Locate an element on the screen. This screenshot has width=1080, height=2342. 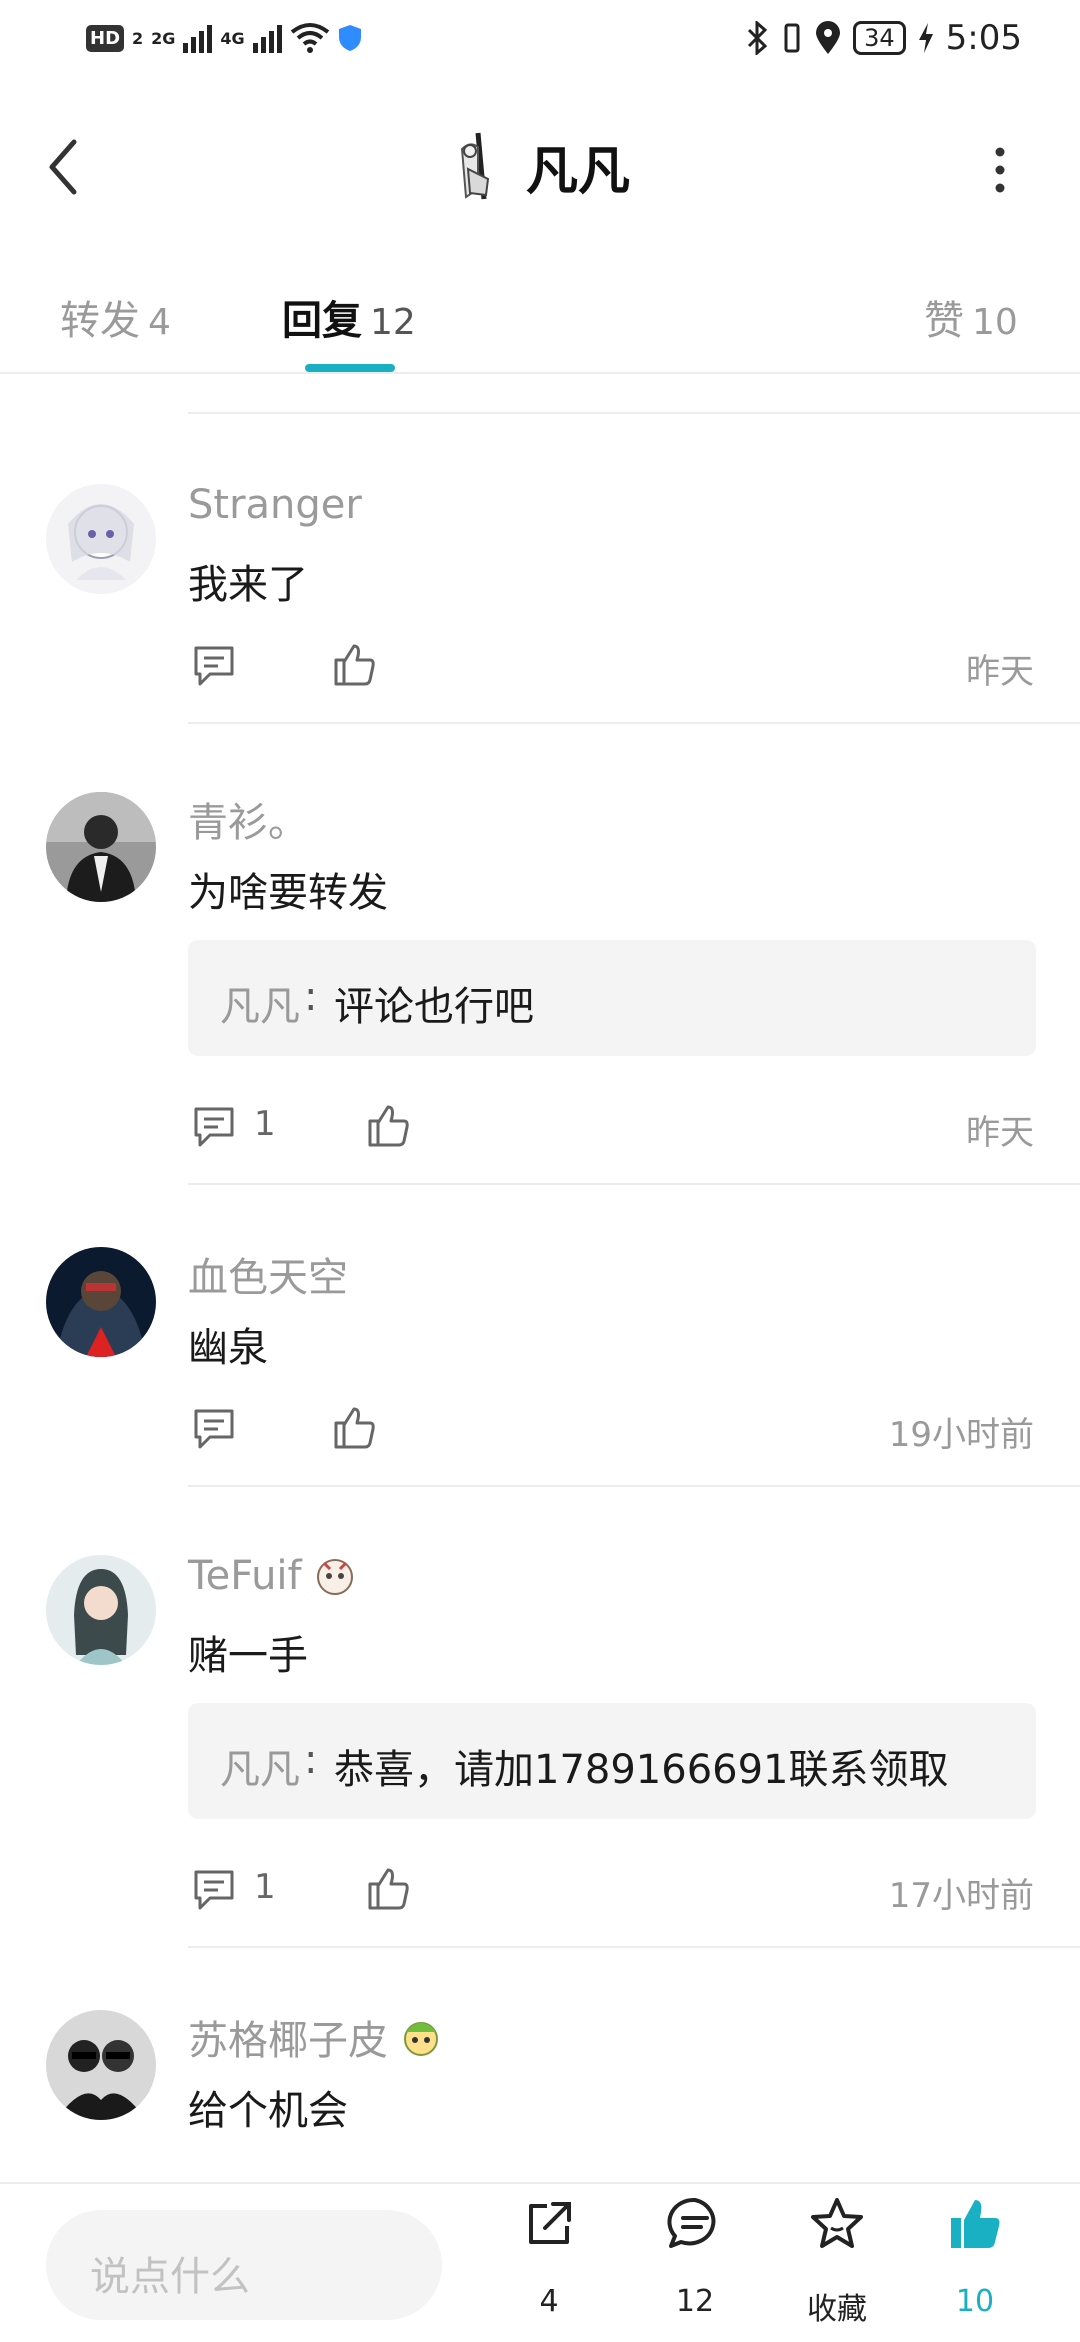
signal-icon is located at coordinates (198, 38).